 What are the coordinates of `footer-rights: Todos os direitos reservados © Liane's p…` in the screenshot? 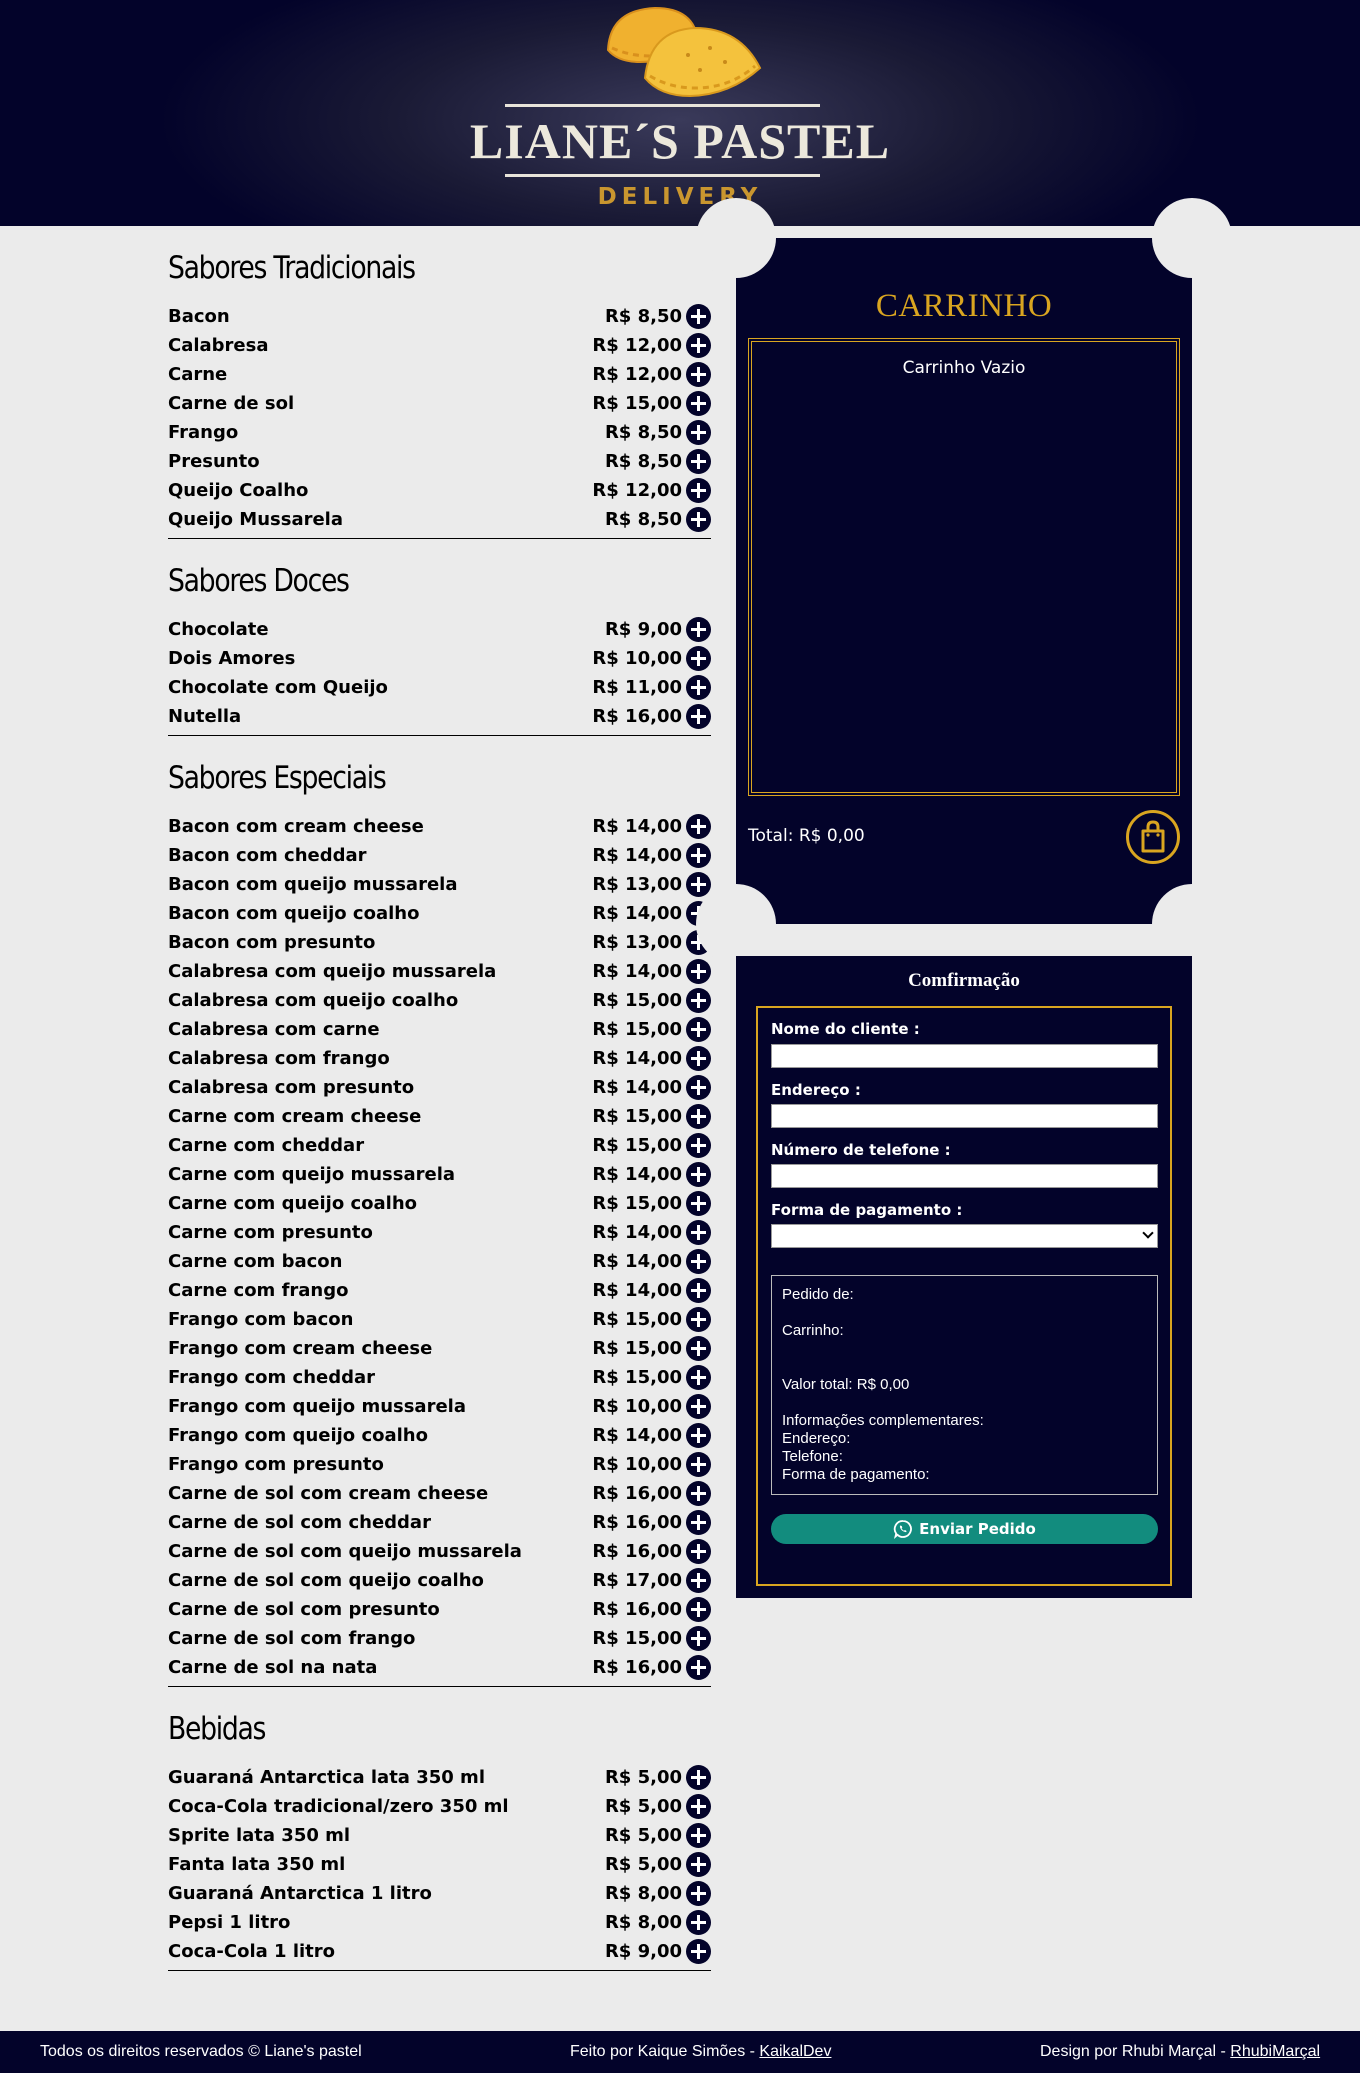 It's located at (201, 2051).